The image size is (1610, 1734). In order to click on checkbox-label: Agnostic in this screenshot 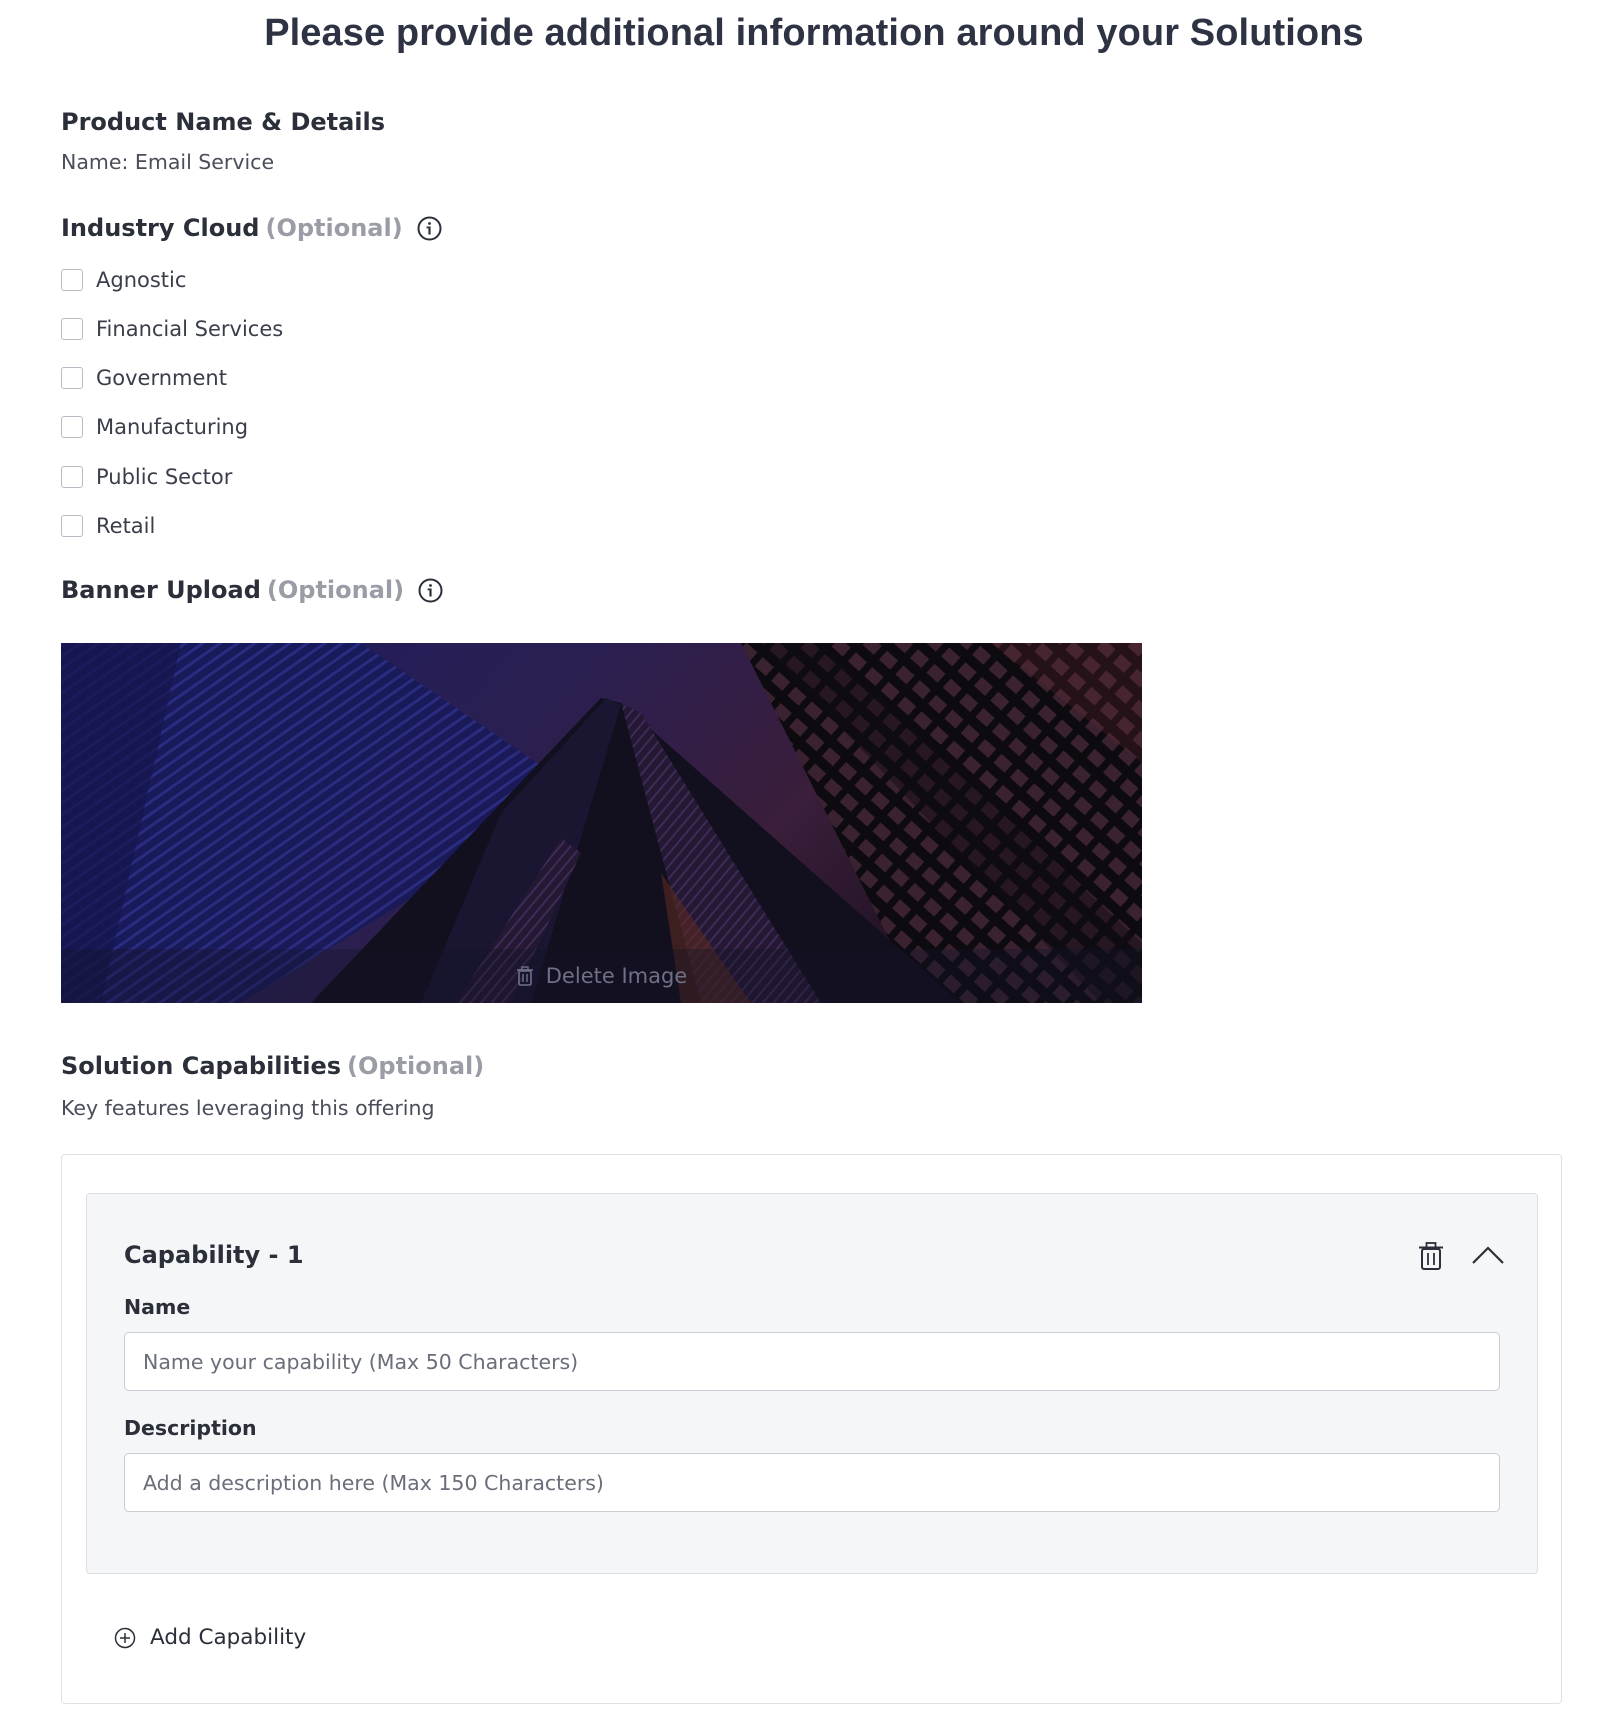, I will do `click(141, 280)`.